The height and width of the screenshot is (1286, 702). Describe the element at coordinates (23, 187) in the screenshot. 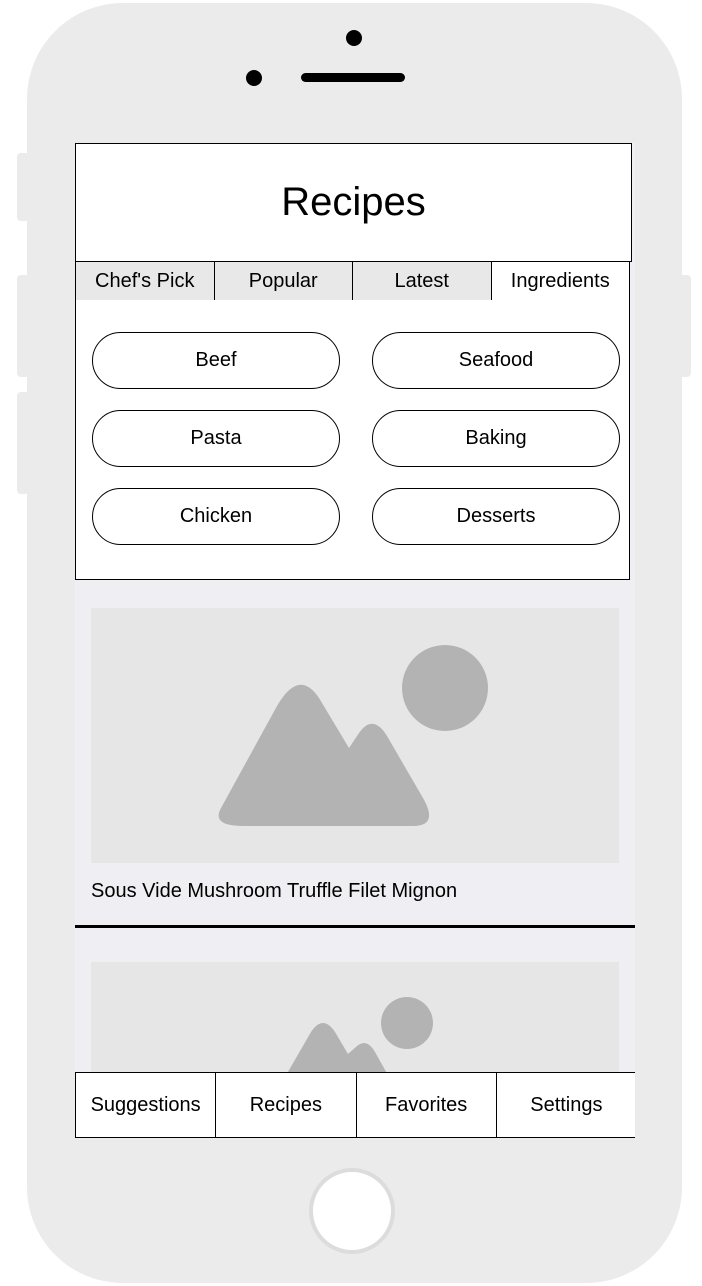

I see `mute-switch` at that location.